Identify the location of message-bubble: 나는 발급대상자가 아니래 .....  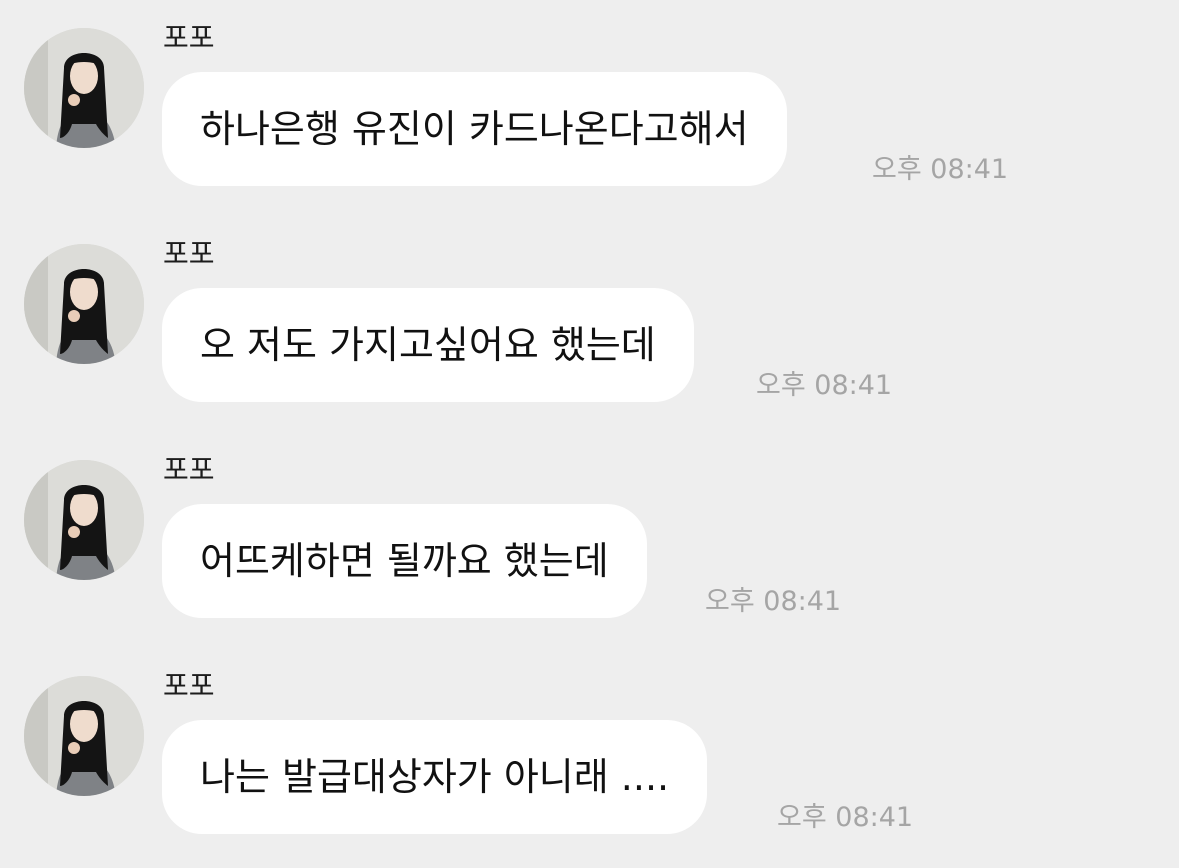
(435, 777).